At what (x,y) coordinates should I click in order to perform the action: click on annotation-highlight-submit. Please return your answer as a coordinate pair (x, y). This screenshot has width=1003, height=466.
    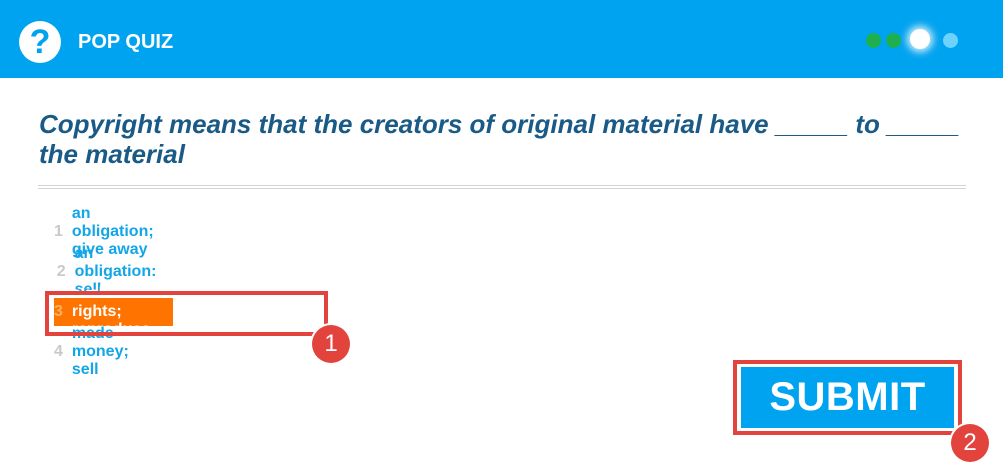
    Looking at the image, I should click on (847, 397).